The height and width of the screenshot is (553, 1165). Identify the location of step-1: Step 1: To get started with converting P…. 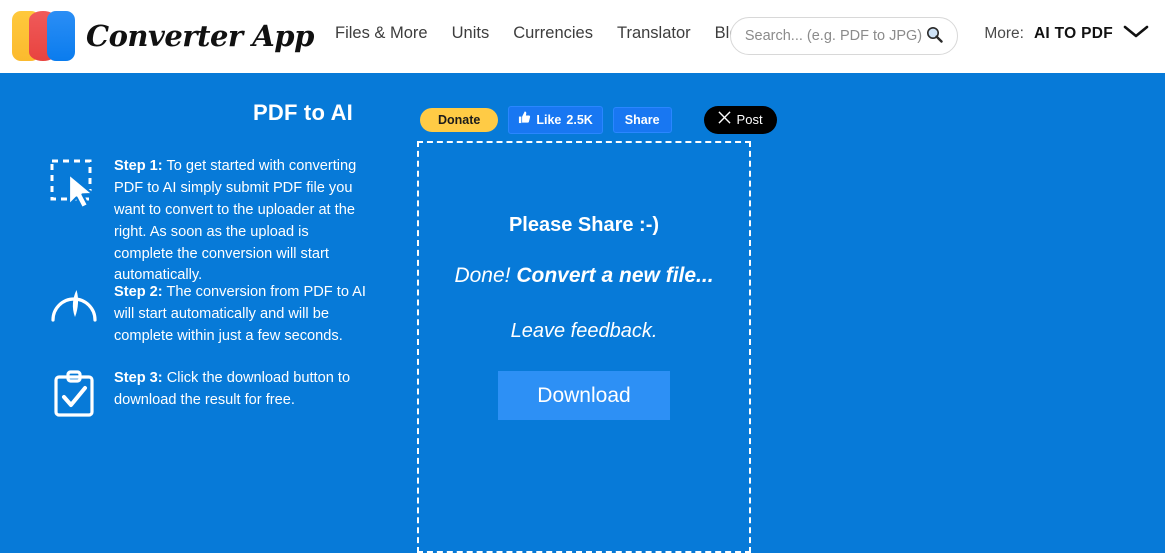
(207, 221).